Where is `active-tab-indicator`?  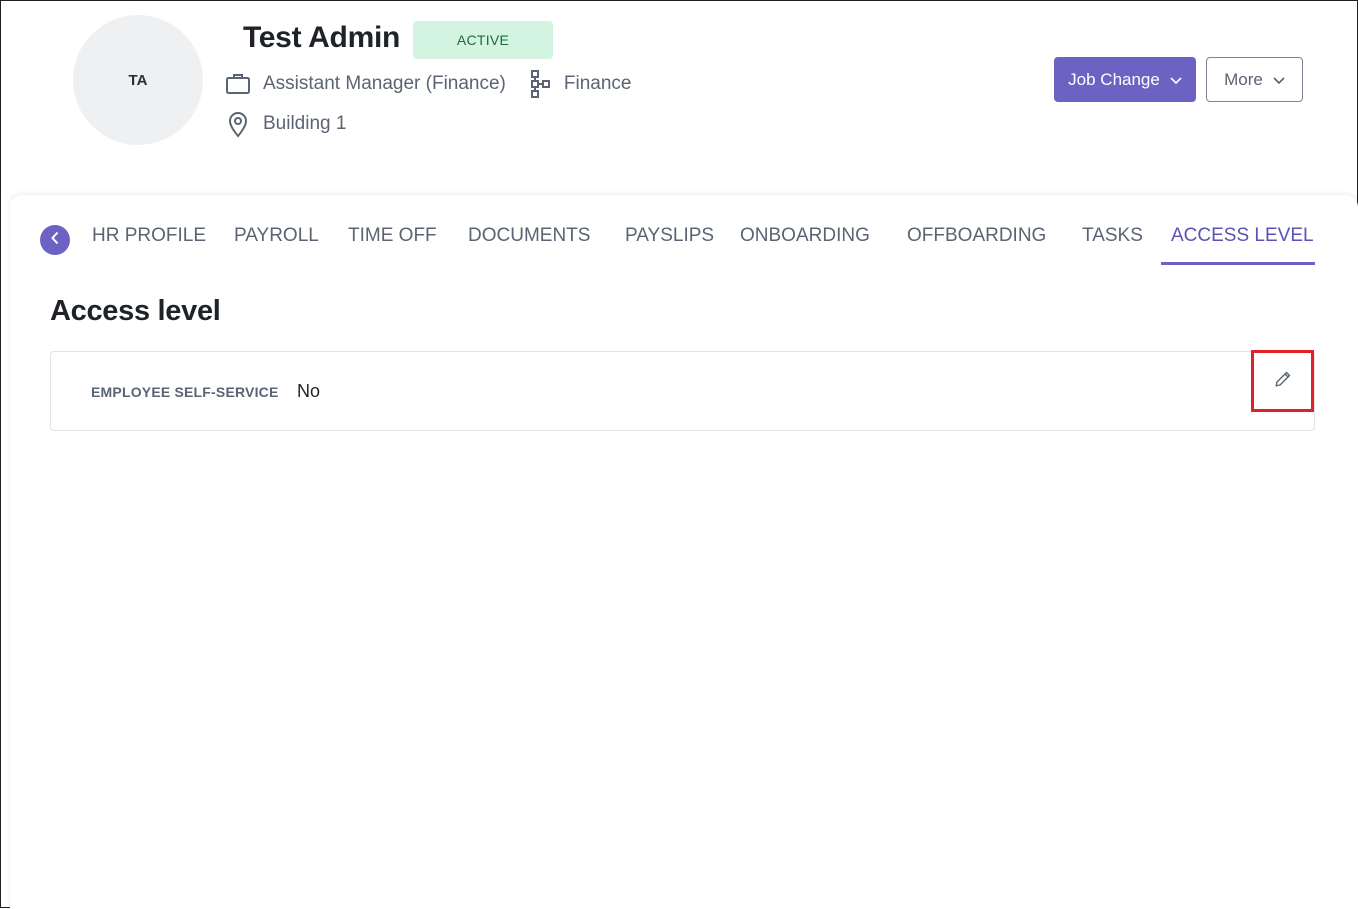 active-tab-indicator is located at coordinates (1238, 263).